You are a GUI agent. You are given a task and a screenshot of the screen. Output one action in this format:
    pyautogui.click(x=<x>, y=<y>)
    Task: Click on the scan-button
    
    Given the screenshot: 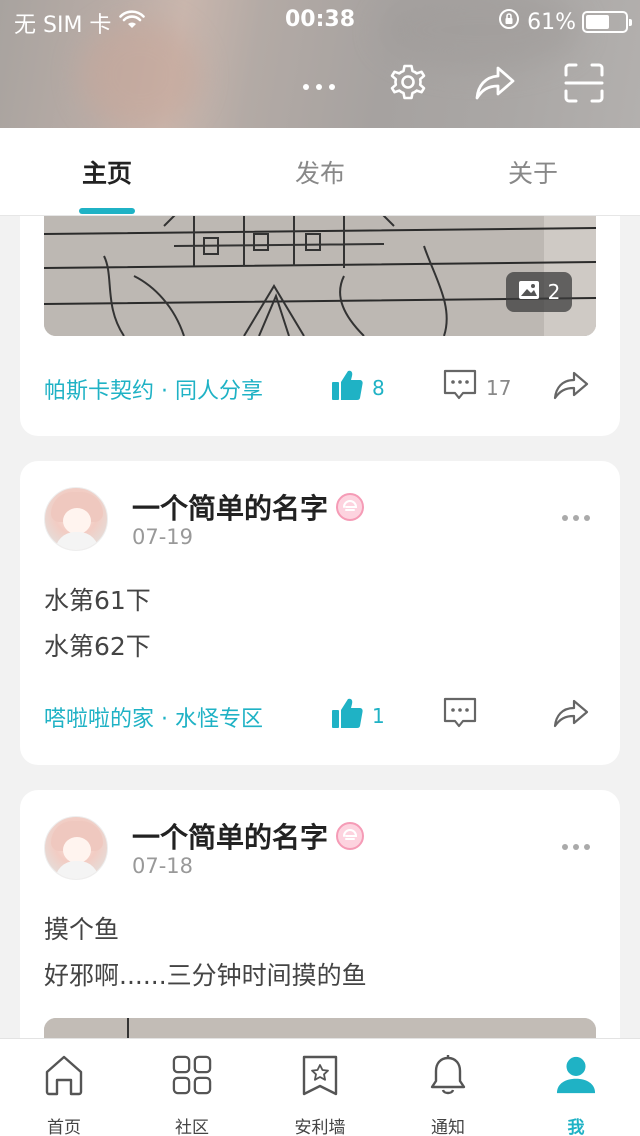 What is the action you would take?
    pyautogui.click(x=584, y=85)
    